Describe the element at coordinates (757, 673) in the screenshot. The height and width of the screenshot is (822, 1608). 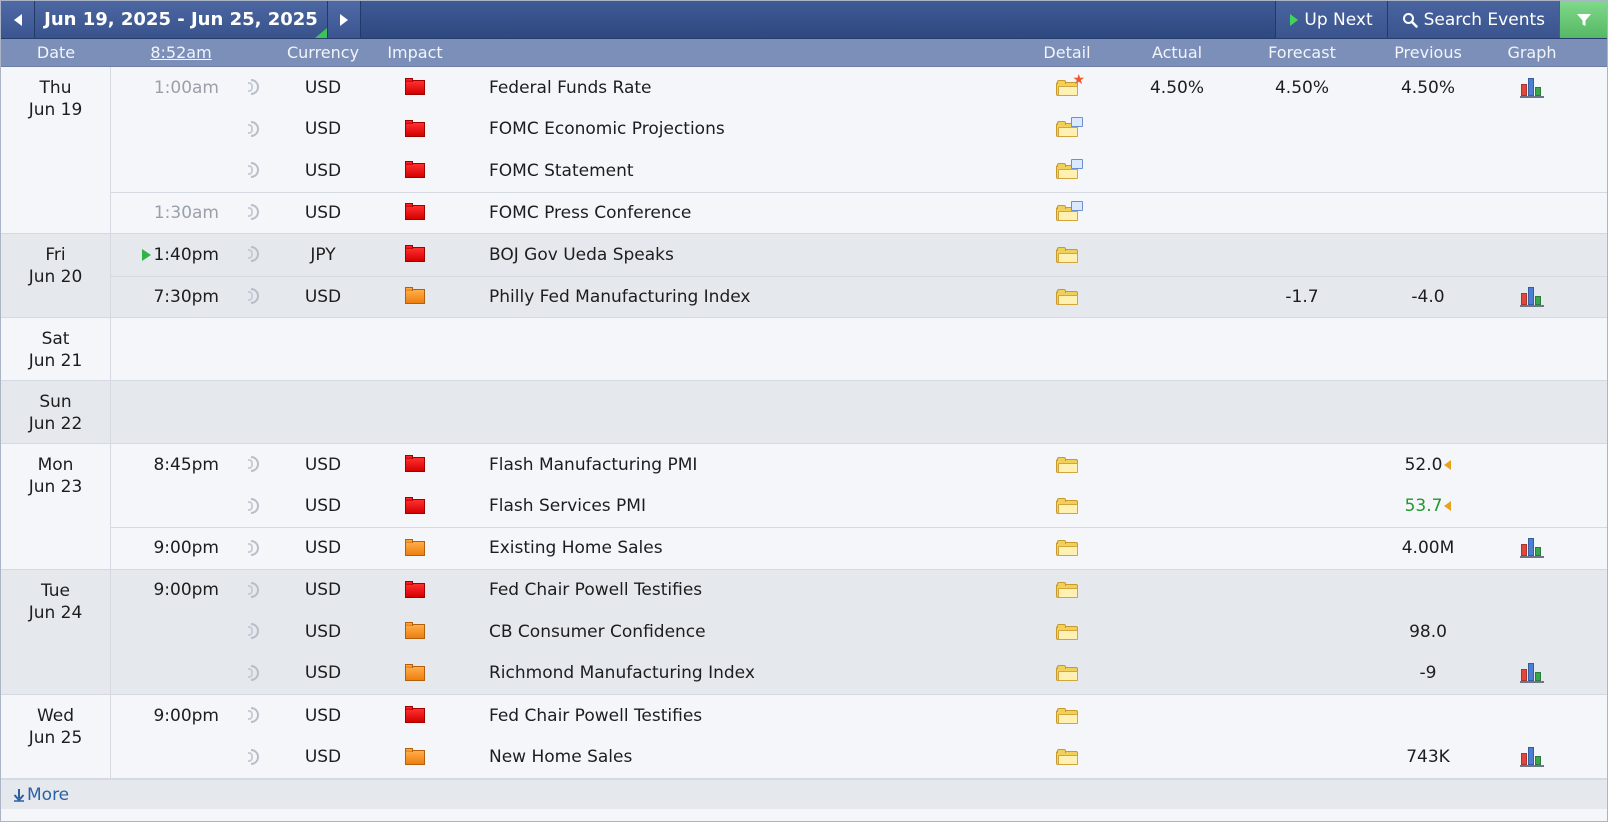
I see `event-title: Richmond Manufacturing Index` at that location.